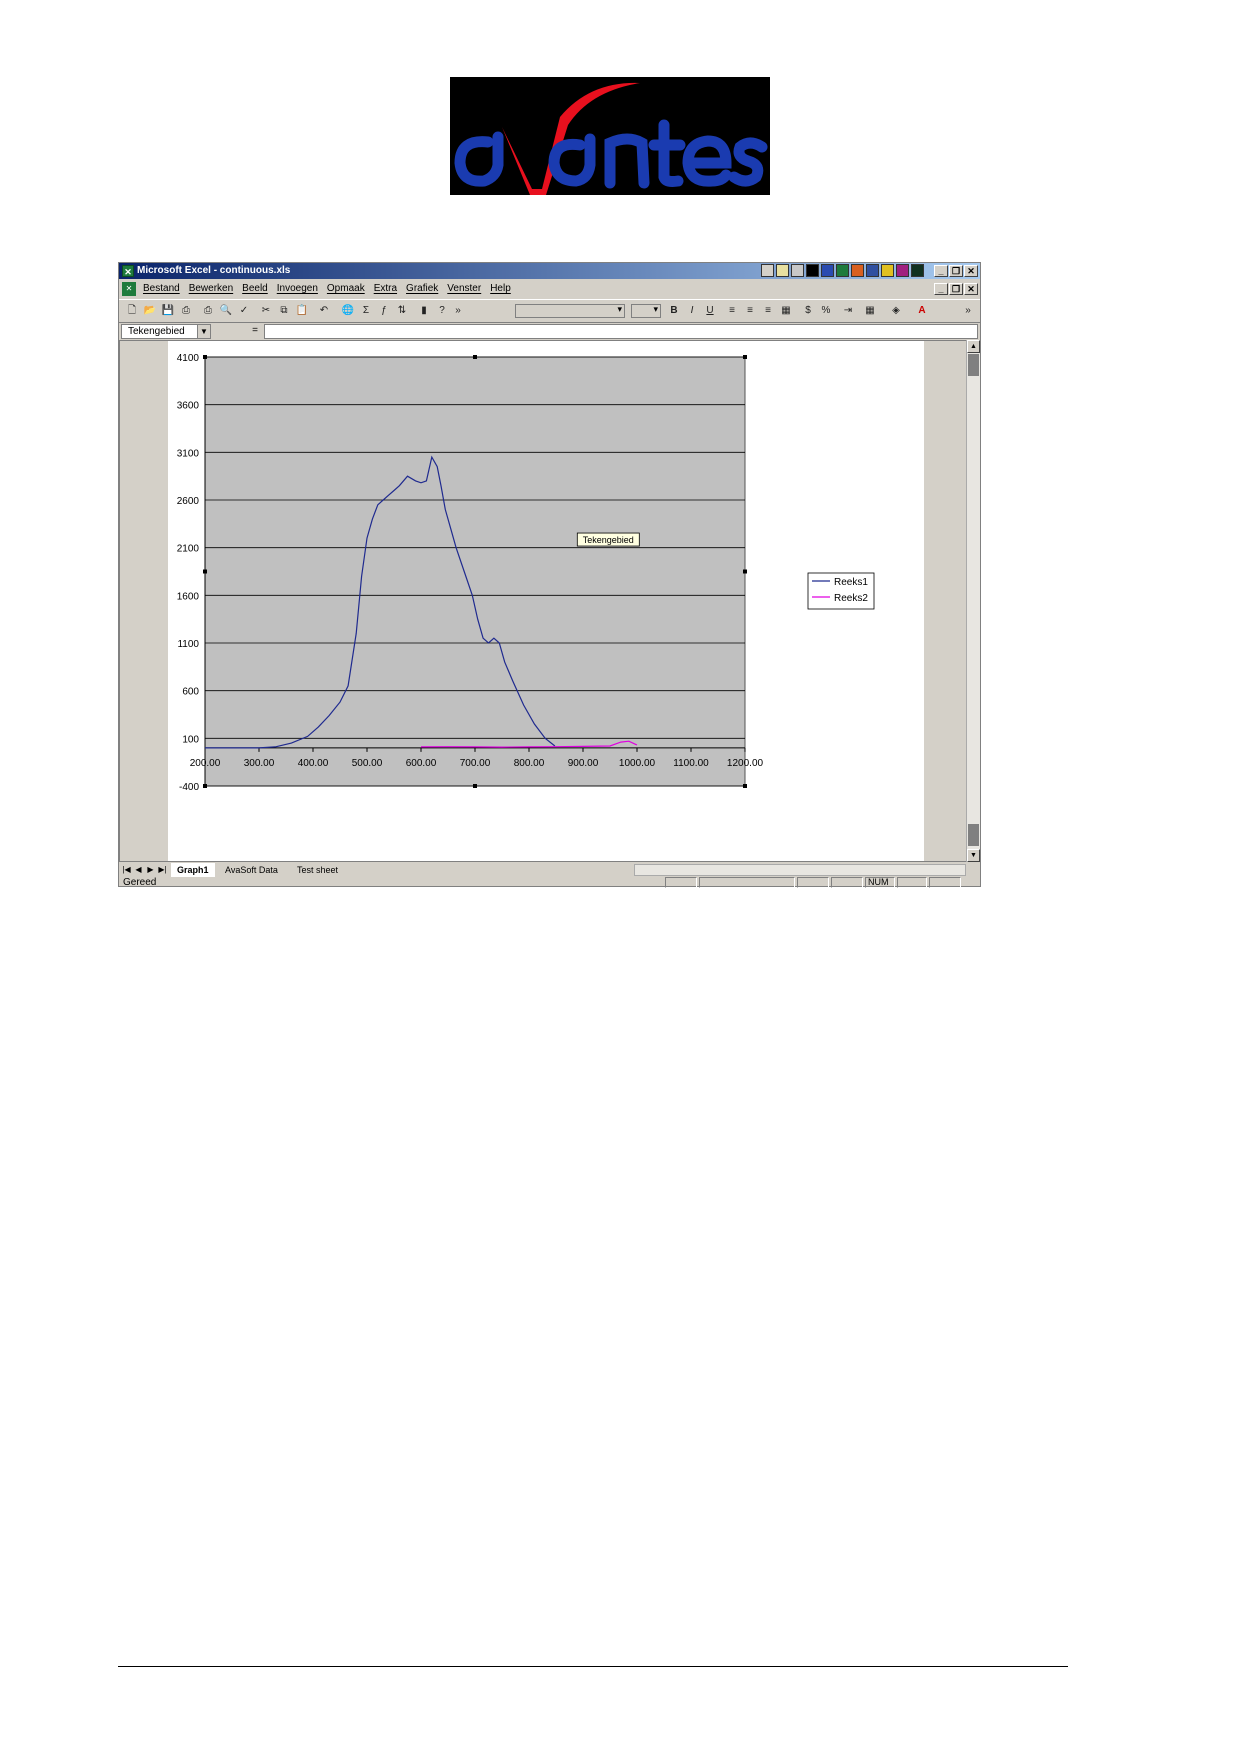 The height and width of the screenshot is (1752, 1239). I want to click on document-icon: ✕, so click(129, 289).